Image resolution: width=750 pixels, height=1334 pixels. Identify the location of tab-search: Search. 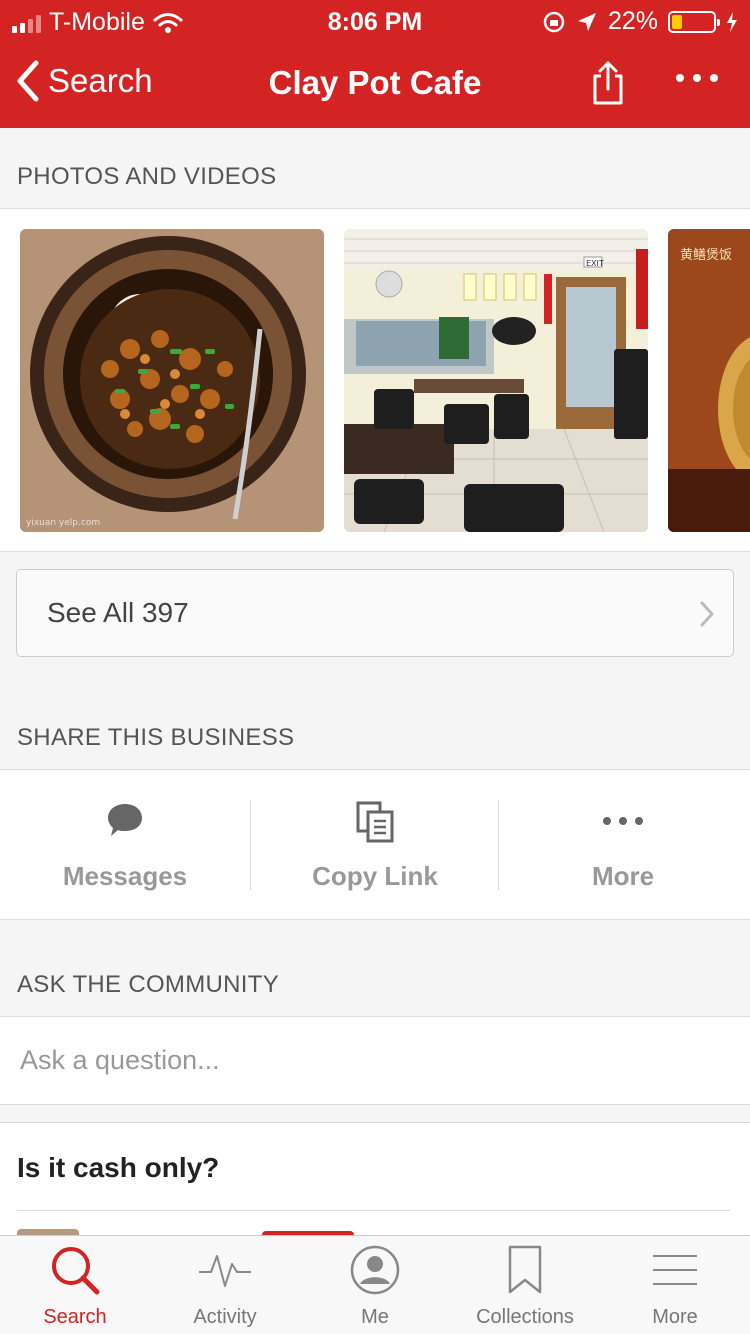
(75, 1285).